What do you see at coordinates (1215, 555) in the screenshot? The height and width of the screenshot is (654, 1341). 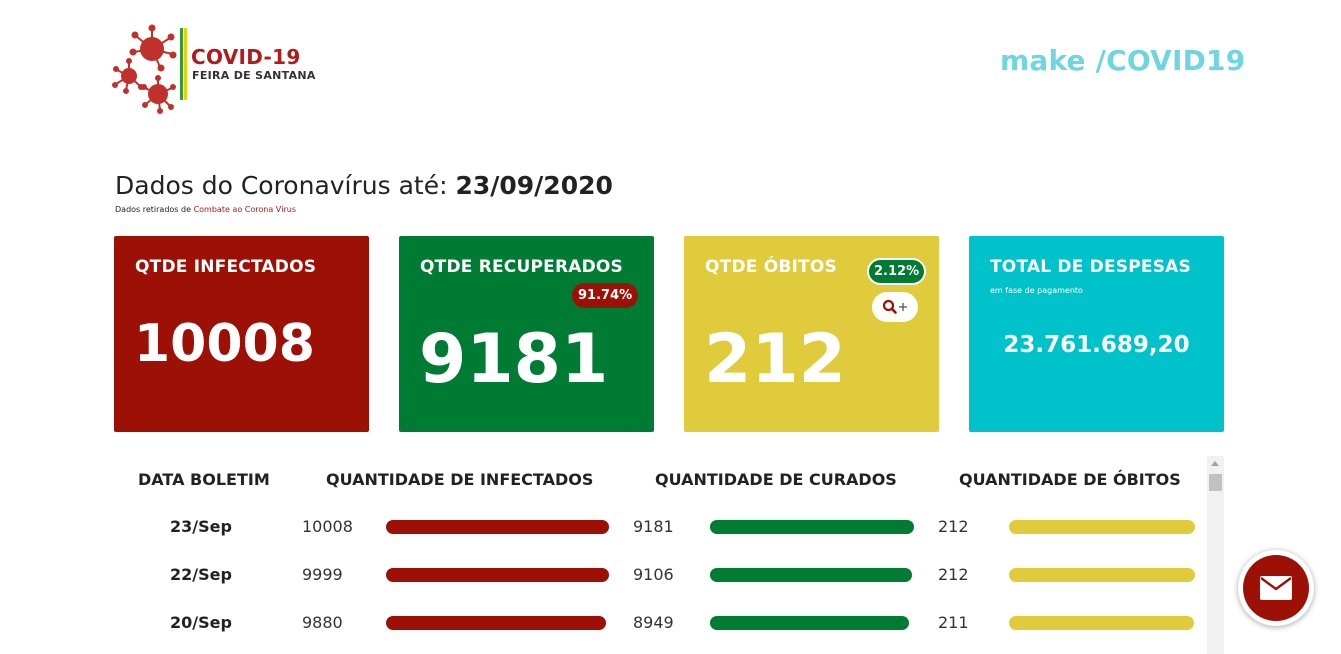 I see `table-scrollbar` at bounding box center [1215, 555].